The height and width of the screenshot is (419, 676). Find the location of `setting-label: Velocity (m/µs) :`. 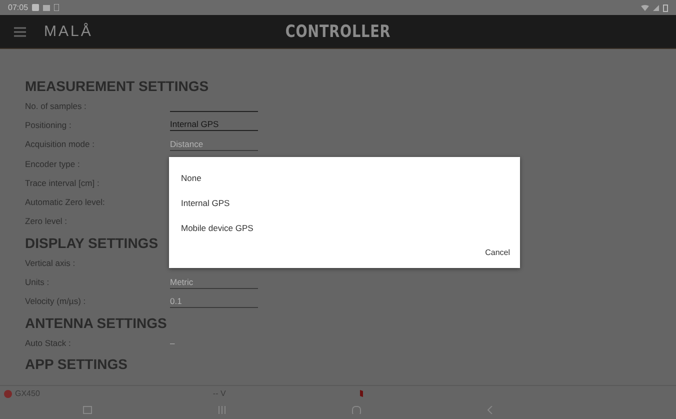

setting-label: Velocity (m/µs) : is located at coordinates (56, 301).